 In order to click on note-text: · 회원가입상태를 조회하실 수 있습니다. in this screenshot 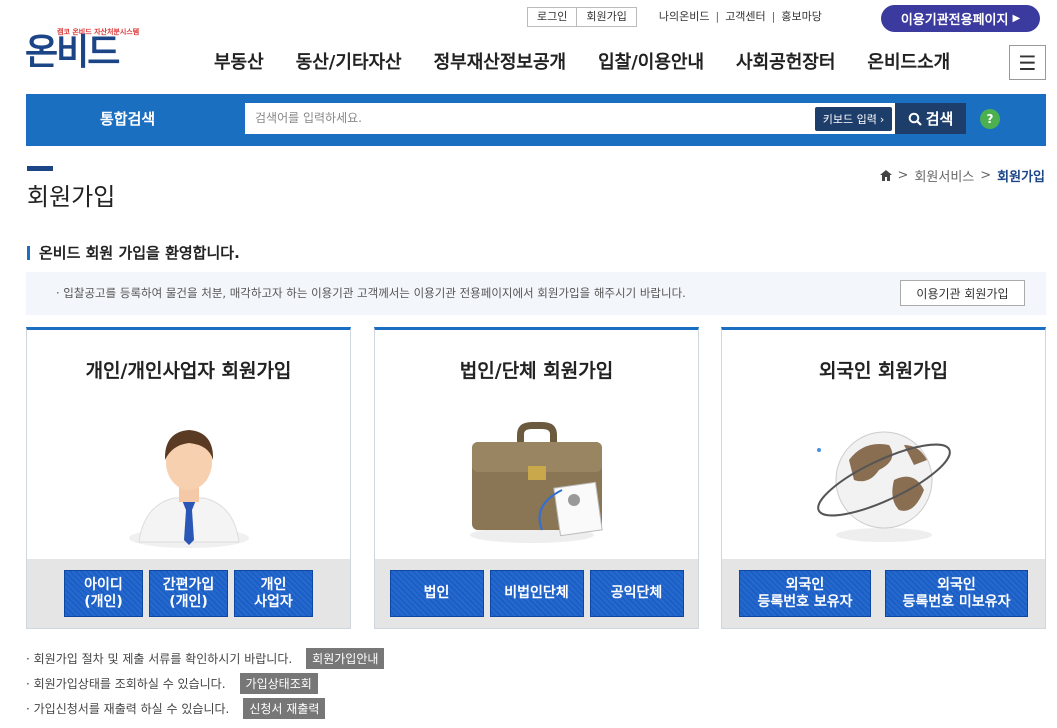, I will do `click(126, 684)`.